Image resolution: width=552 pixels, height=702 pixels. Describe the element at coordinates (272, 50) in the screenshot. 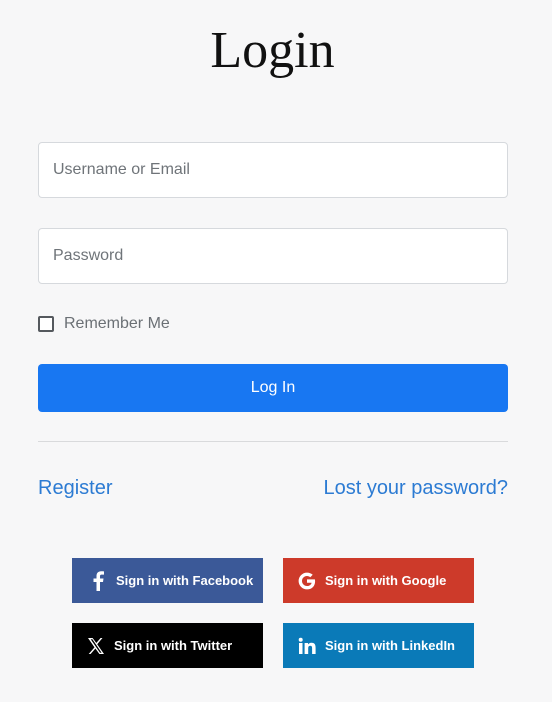

I see `page-title: Login` at that location.